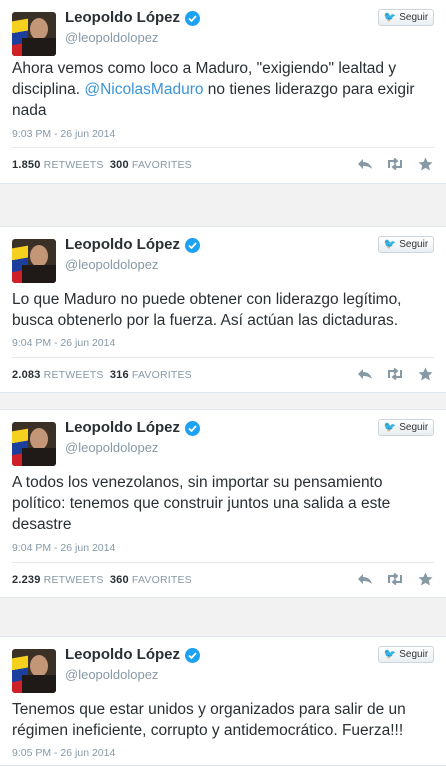  Describe the element at coordinates (26, 375) in the screenshot. I see `retweet-count: 2.083` at that location.